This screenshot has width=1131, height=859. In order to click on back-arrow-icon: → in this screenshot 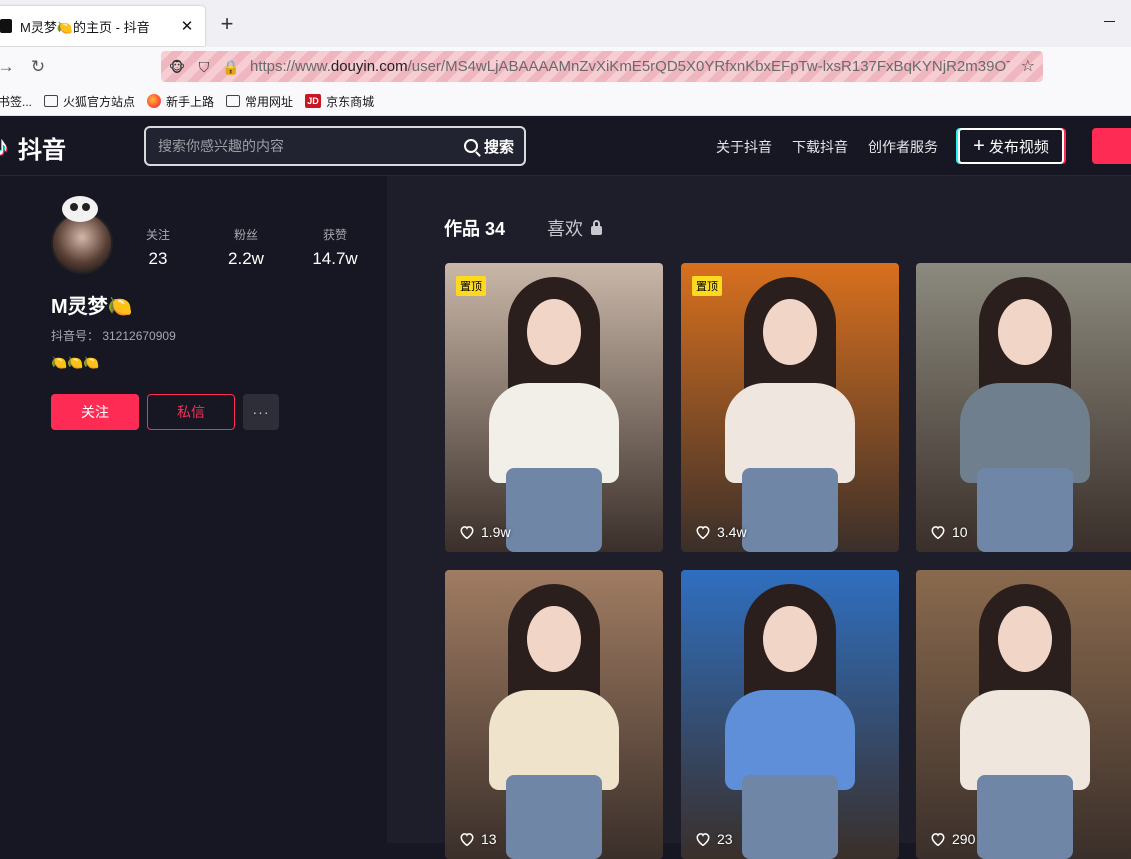, I will do `click(9, 67)`.